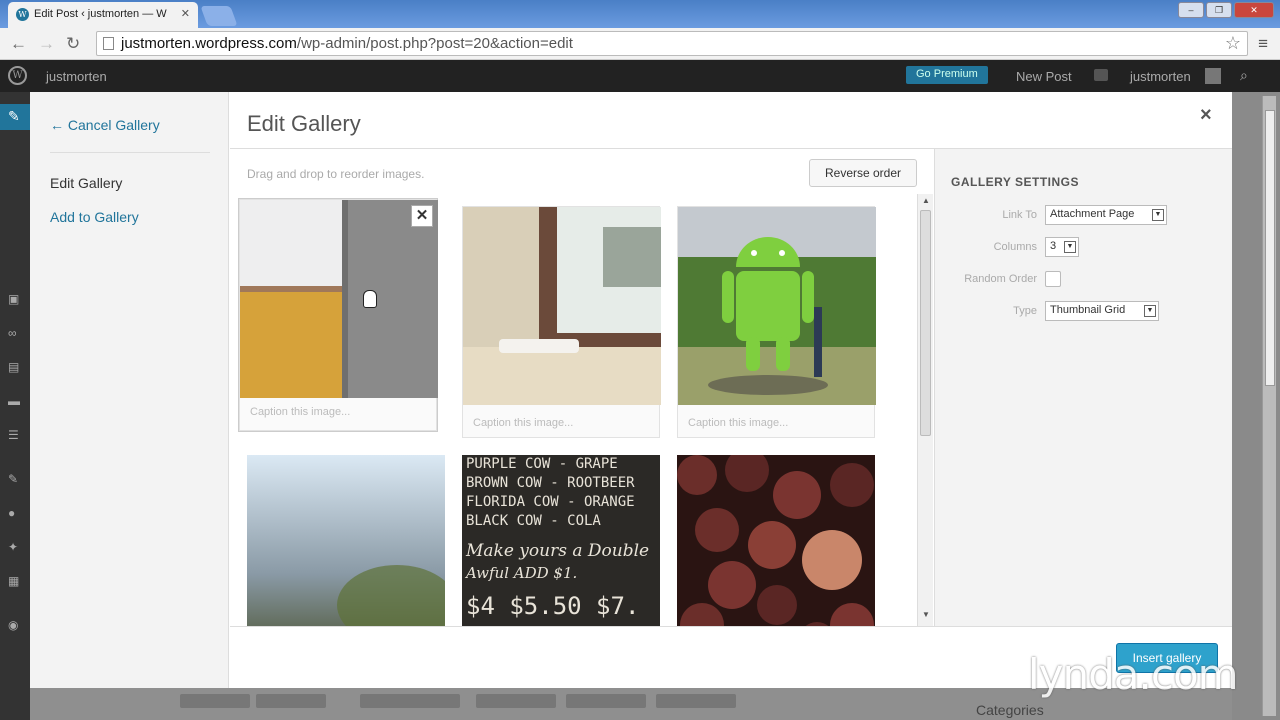 Image resolution: width=1280 pixels, height=720 pixels. What do you see at coordinates (370, 299) in the screenshot?
I see `hand-cursor-icon` at bounding box center [370, 299].